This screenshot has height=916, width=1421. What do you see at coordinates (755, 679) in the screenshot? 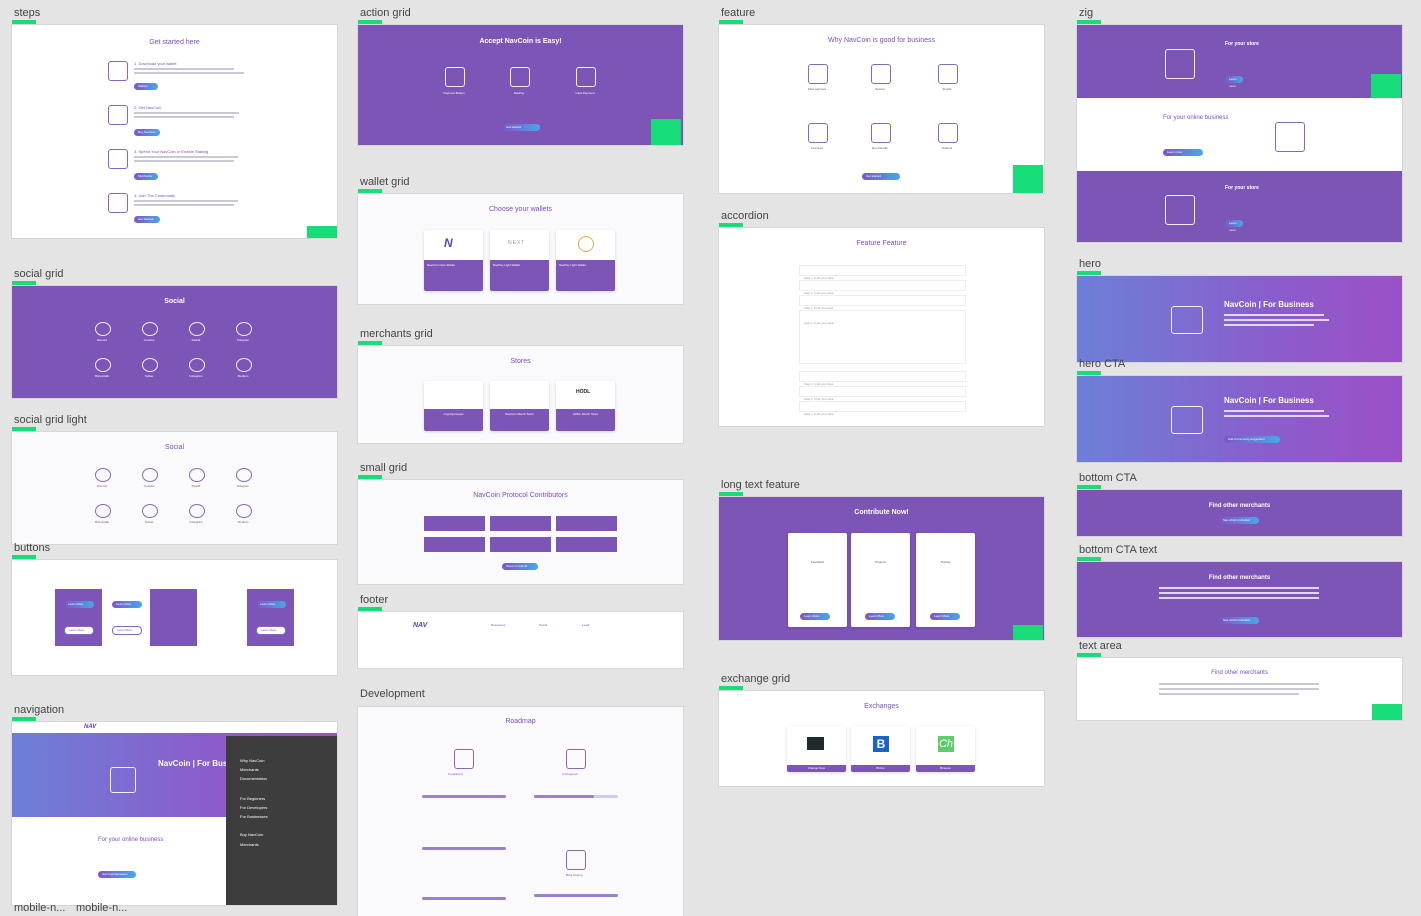
I see `artboard-label-exchange-grid: exchange grid` at bounding box center [755, 679].